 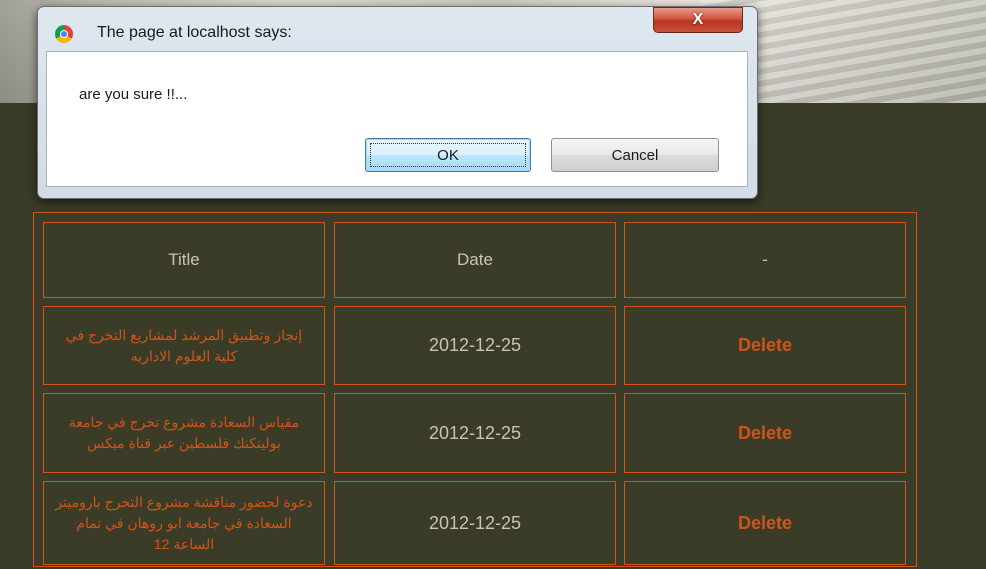 What do you see at coordinates (184, 260) in the screenshot?
I see `column-header-title: Title` at bounding box center [184, 260].